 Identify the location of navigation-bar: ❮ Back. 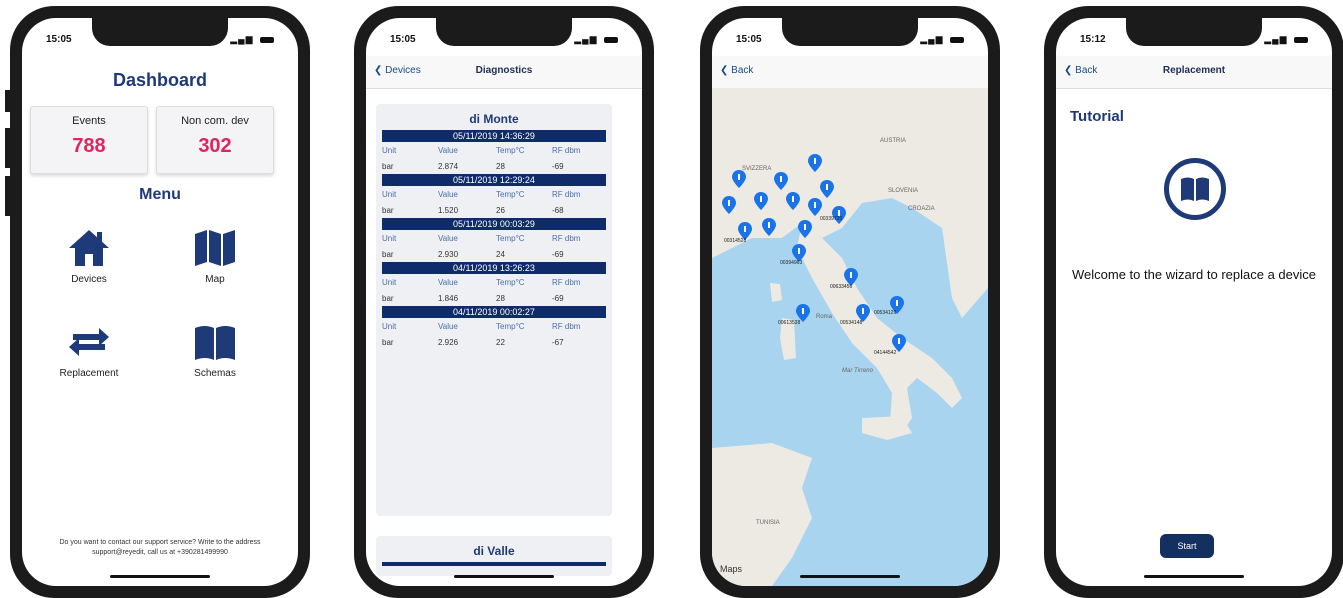
(850, 72).